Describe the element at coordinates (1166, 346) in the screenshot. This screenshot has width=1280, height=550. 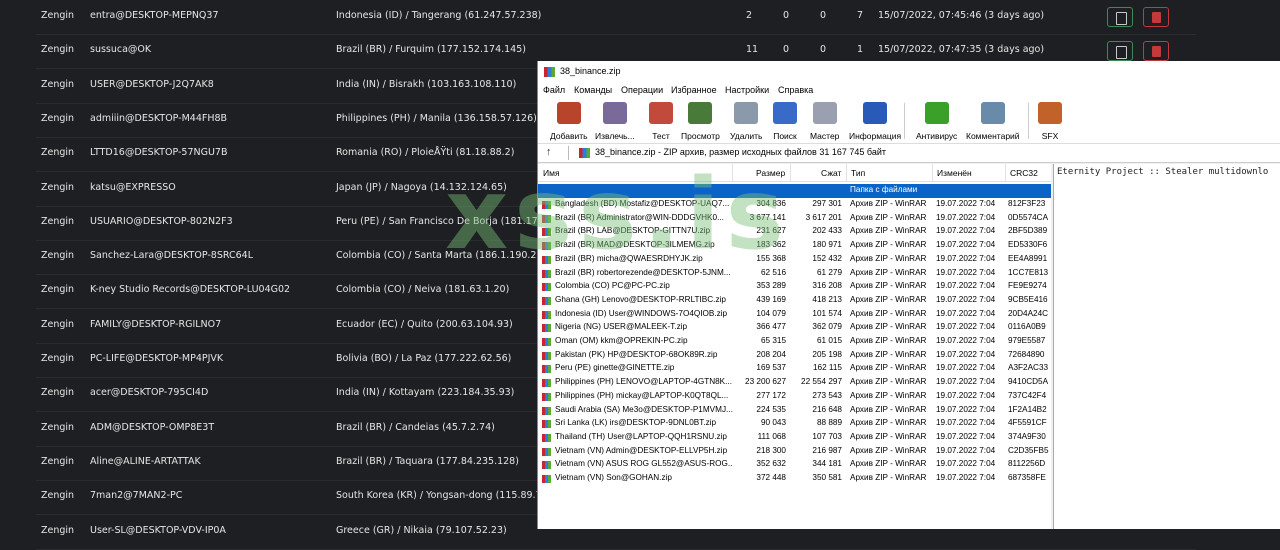
I see `info-panel: Eternity Project :: Stealer multidownlo` at that location.